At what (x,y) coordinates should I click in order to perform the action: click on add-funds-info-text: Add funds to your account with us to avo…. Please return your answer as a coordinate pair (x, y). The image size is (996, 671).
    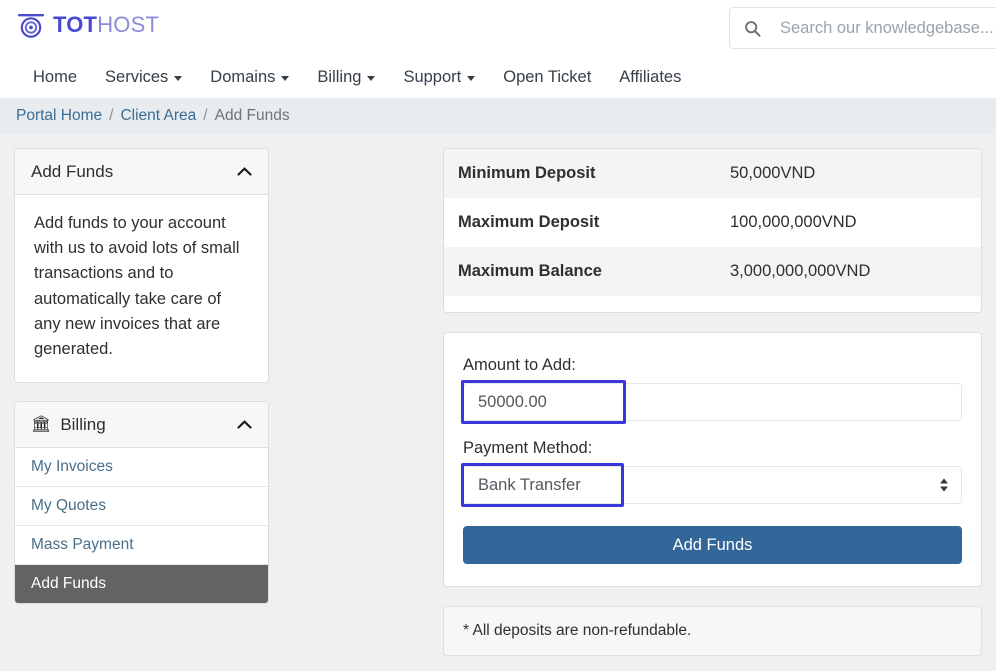
    Looking at the image, I should click on (137, 286).